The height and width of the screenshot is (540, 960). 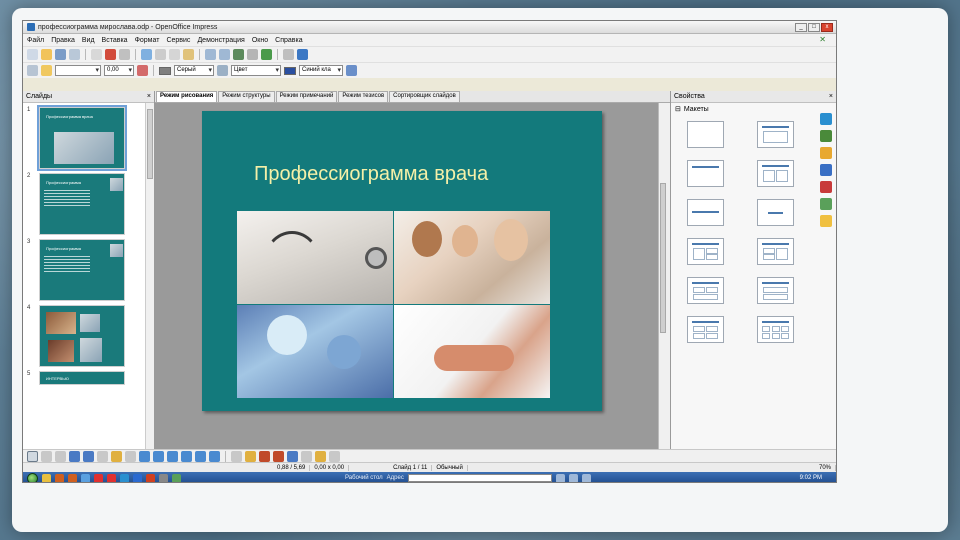 What do you see at coordinates (160, 54) in the screenshot?
I see `cut-icon` at bounding box center [160, 54].